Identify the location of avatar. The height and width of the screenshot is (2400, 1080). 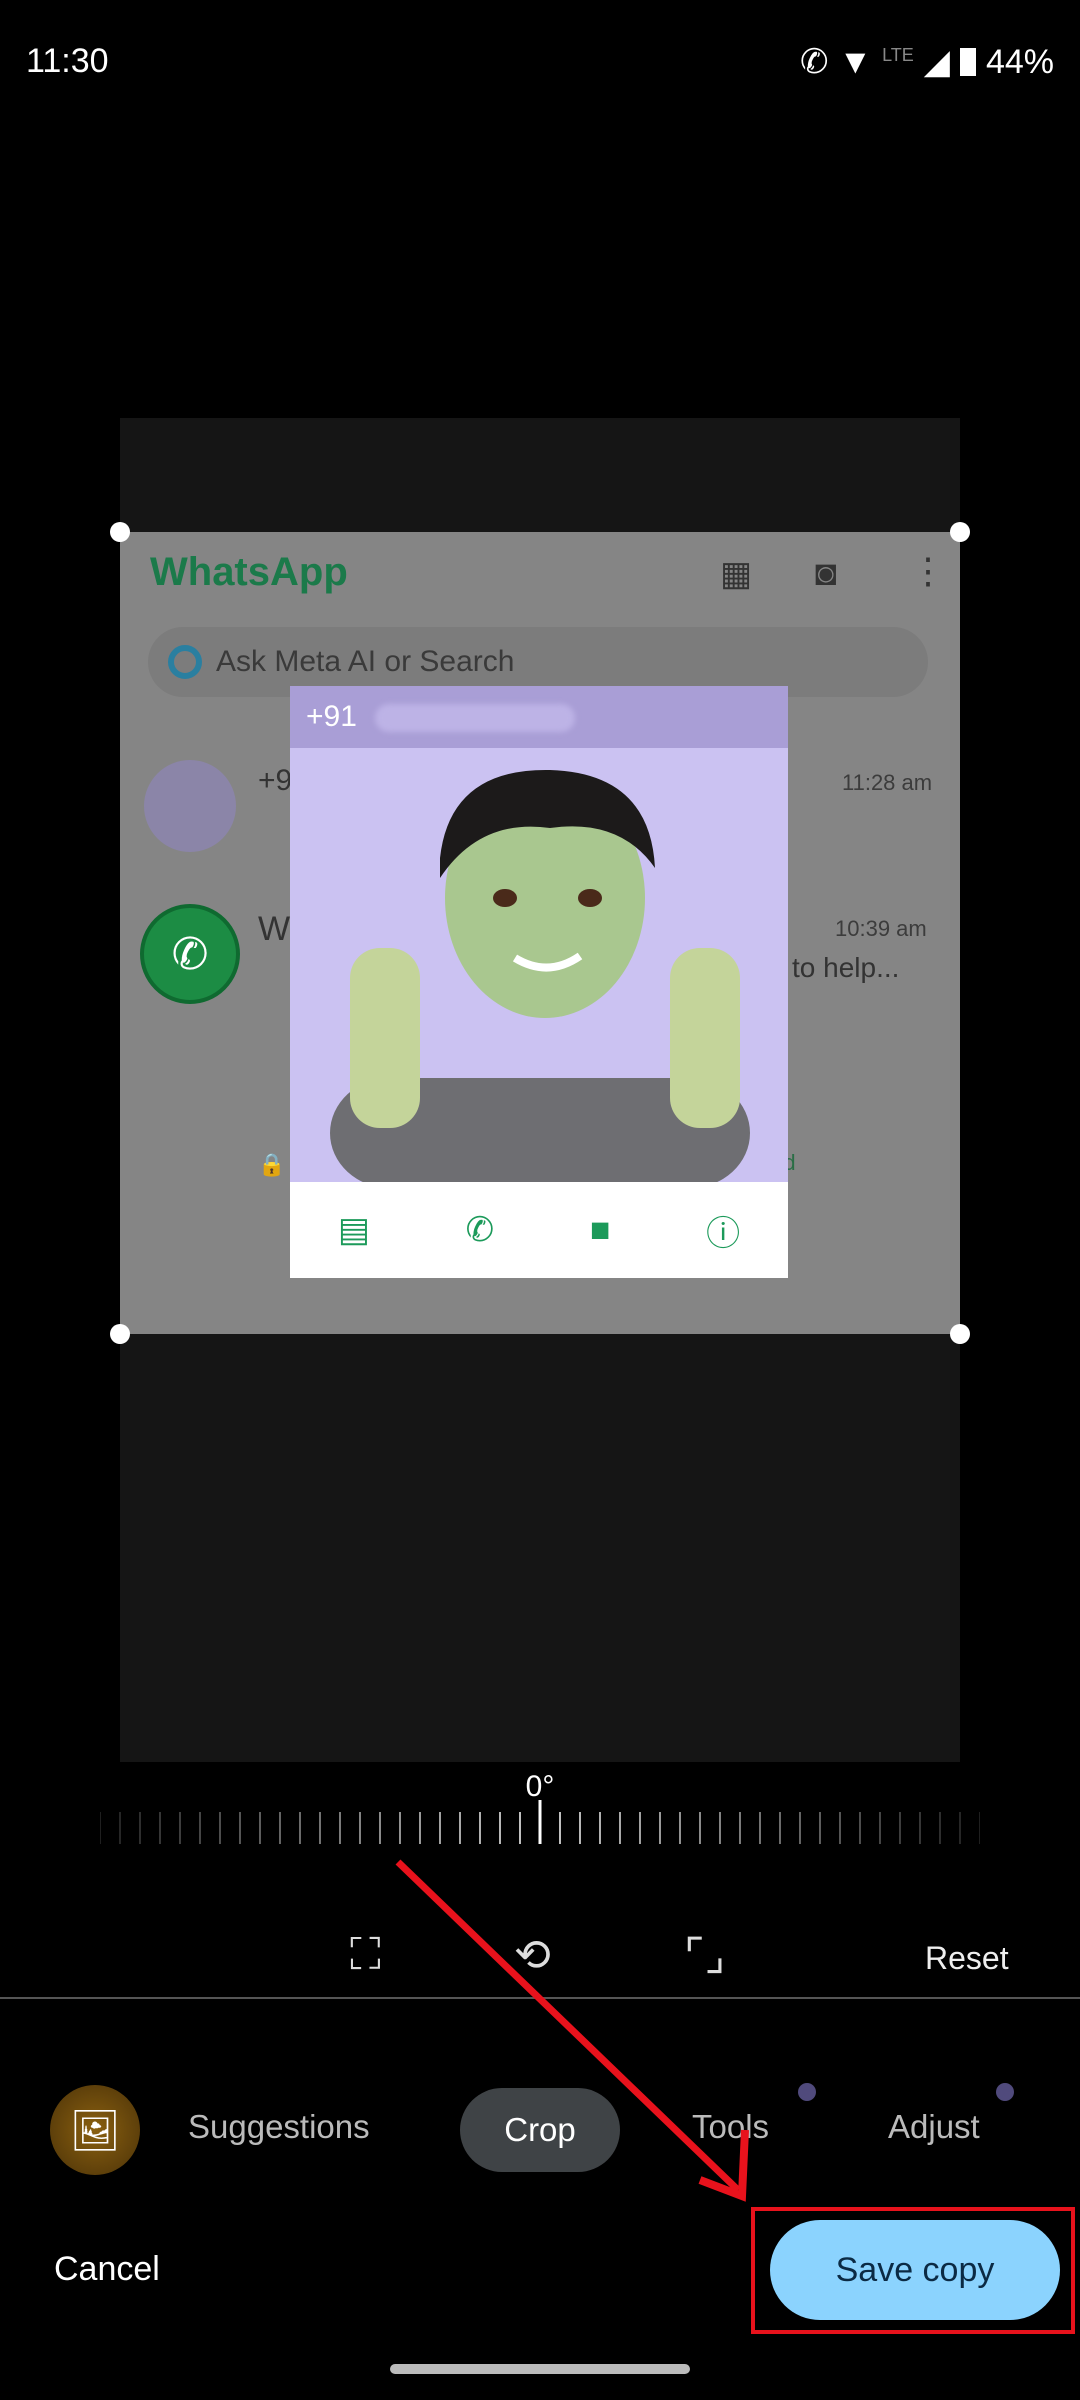
(190, 806).